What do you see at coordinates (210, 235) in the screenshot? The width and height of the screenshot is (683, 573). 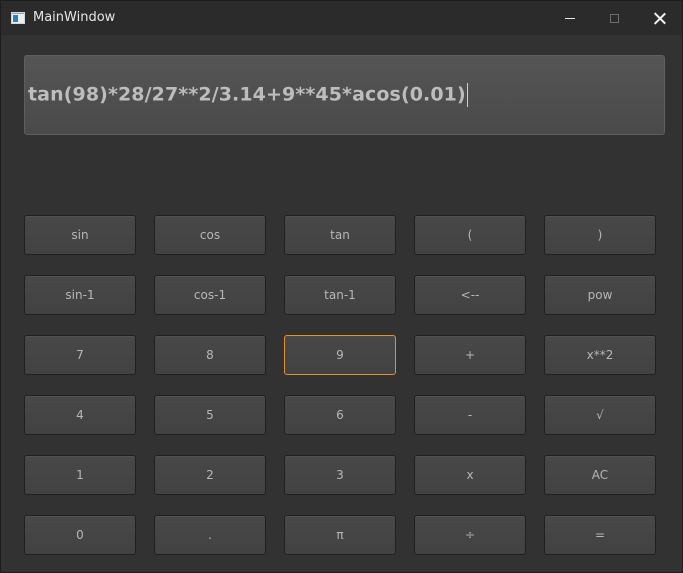 I see `cos-button: cos` at bounding box center [210, 235].